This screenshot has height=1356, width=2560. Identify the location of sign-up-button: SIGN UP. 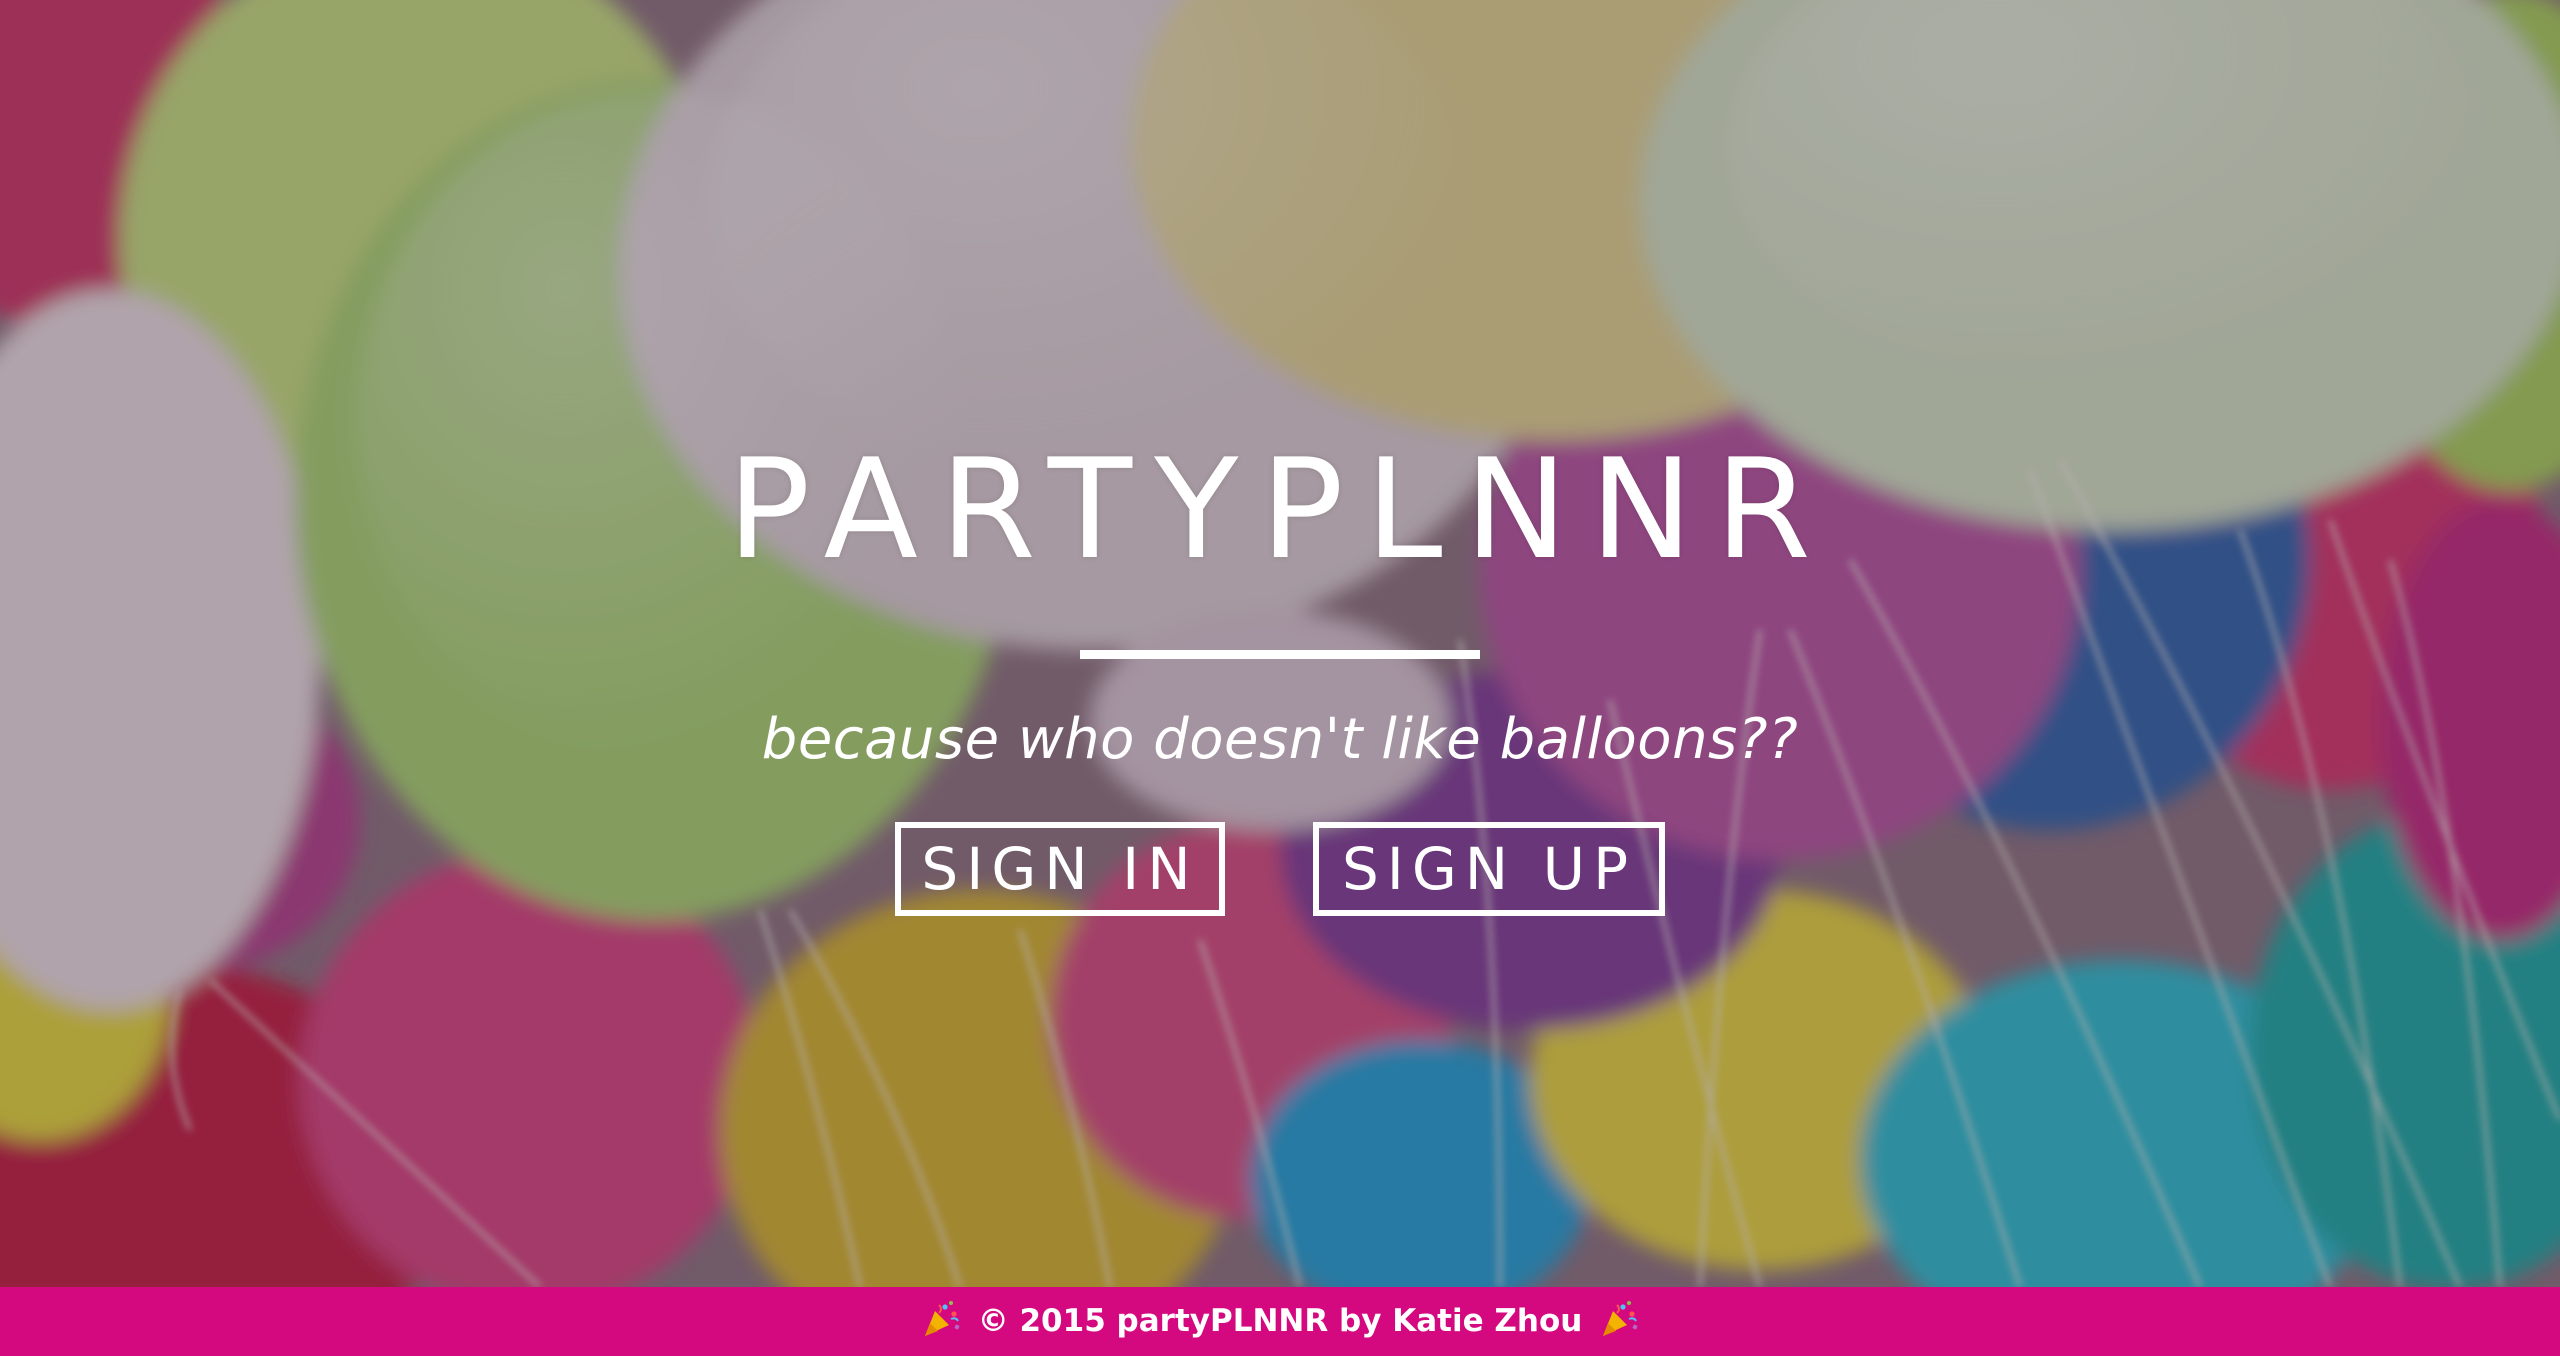
(1489, 869).